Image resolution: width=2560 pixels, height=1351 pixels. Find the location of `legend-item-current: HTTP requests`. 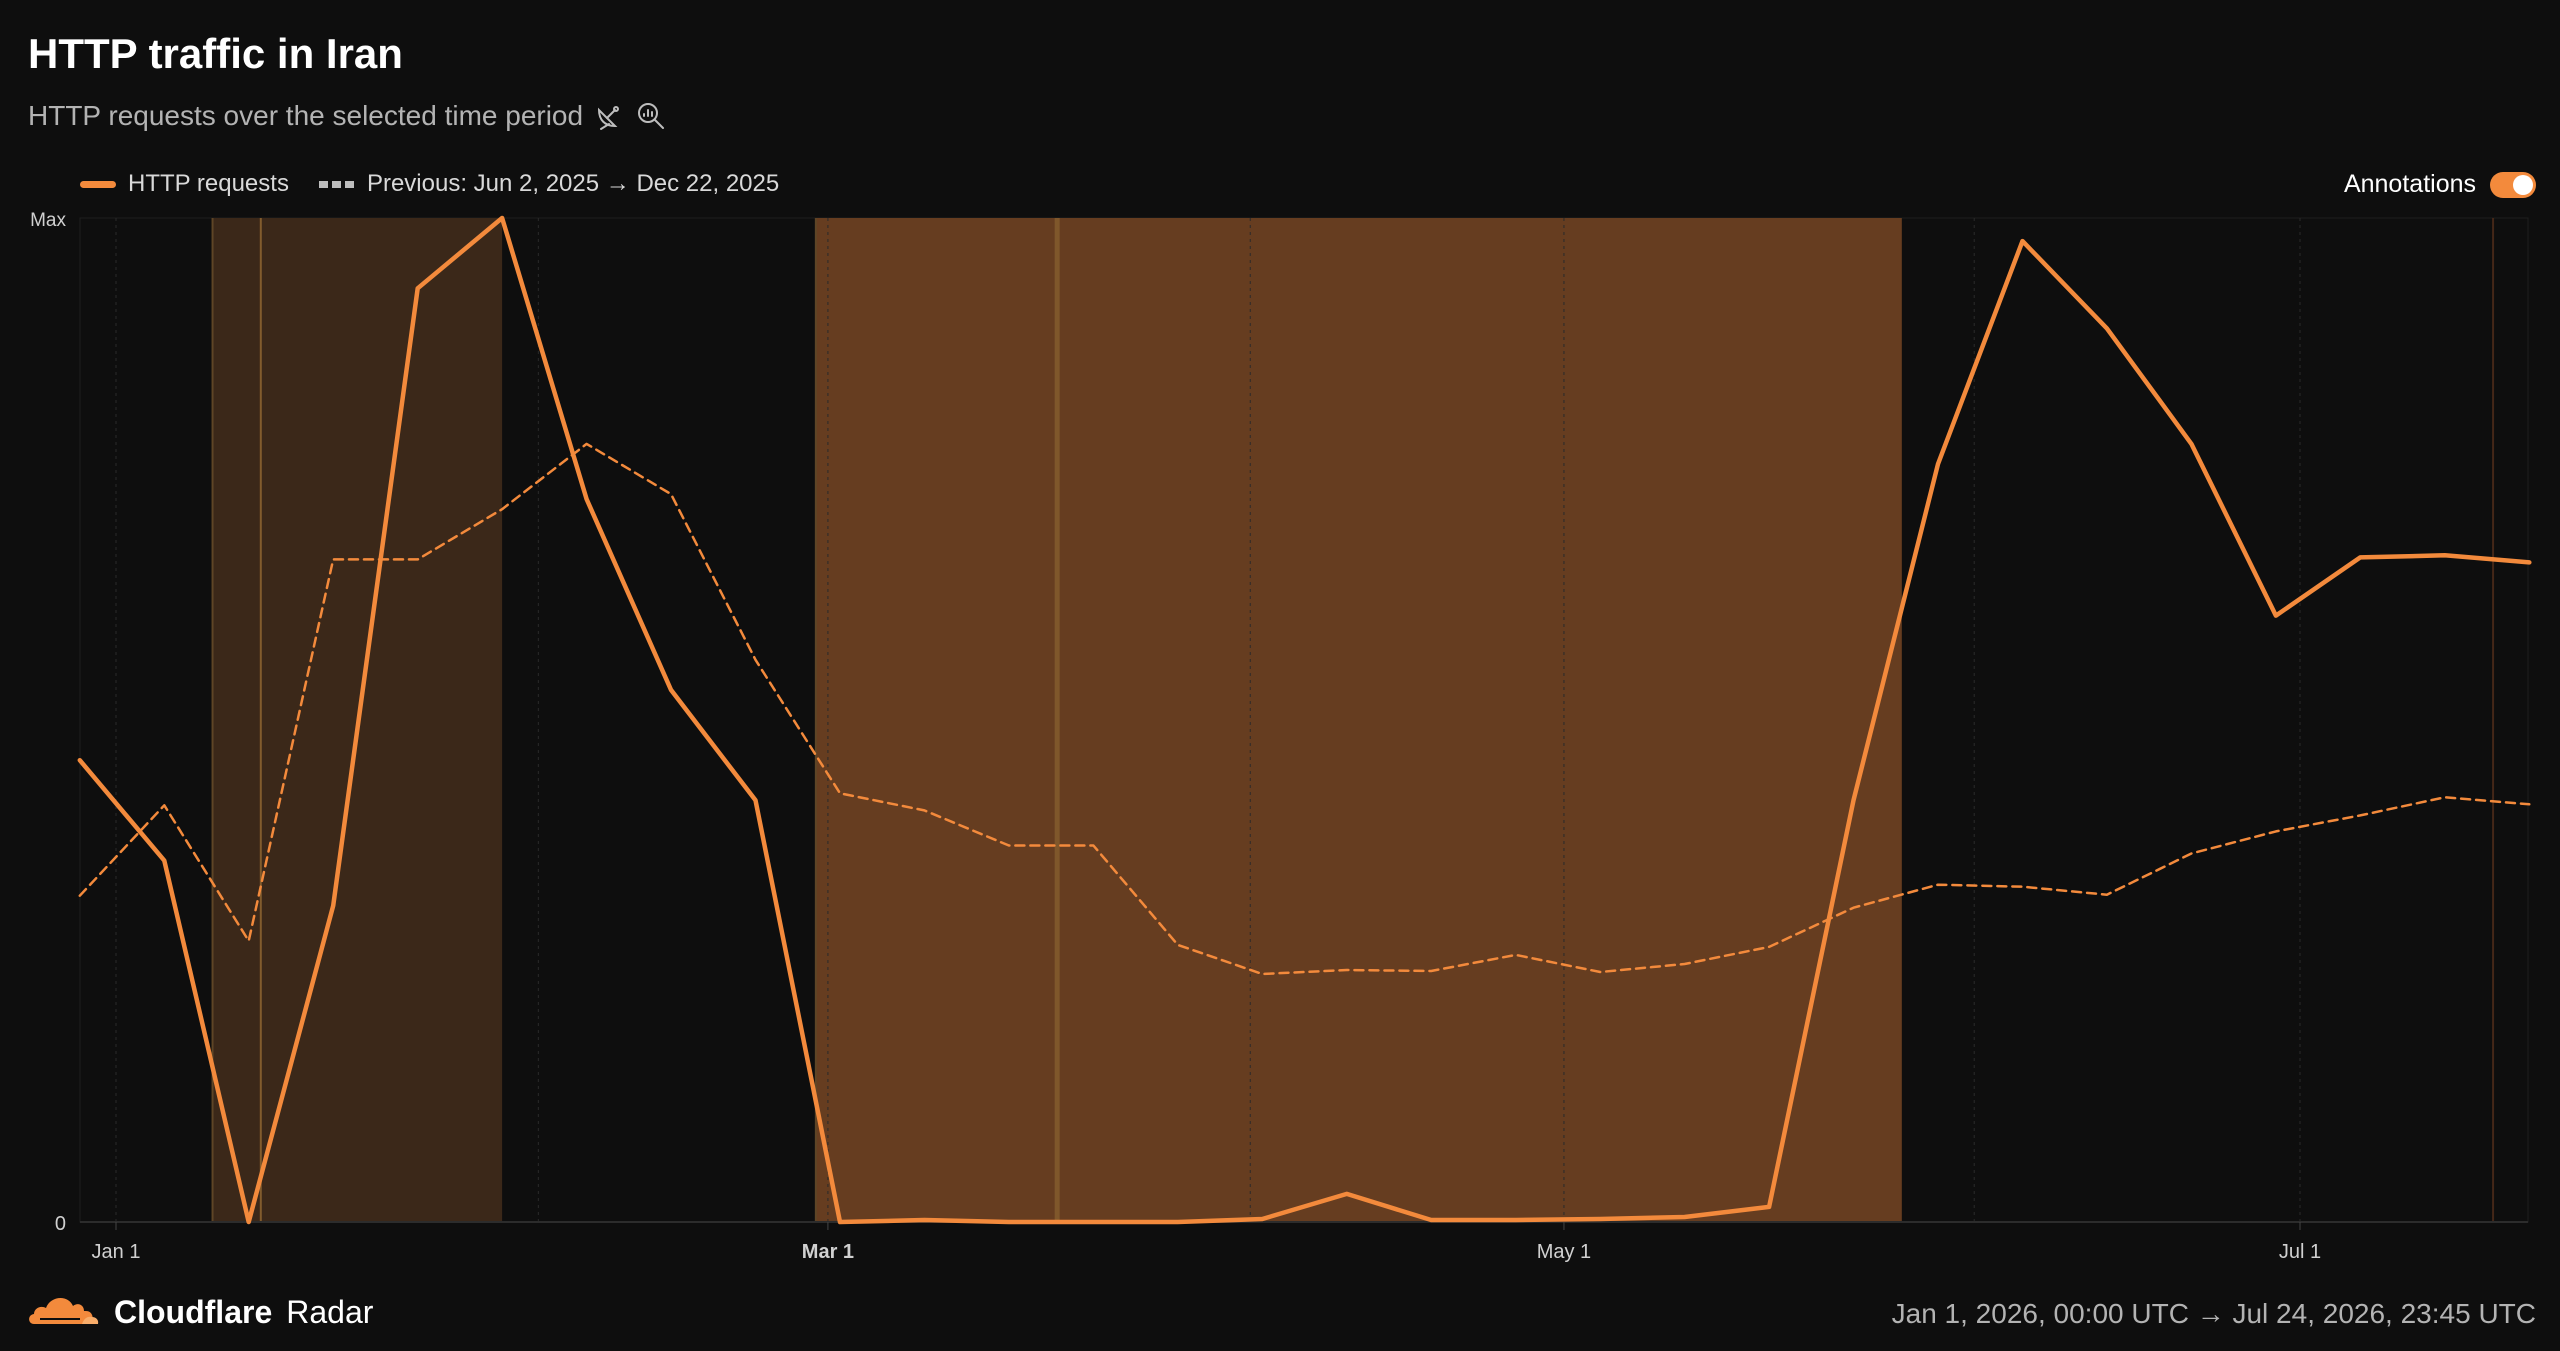

legend-item-current: HTTP requests is located at coordinates (184, 184).